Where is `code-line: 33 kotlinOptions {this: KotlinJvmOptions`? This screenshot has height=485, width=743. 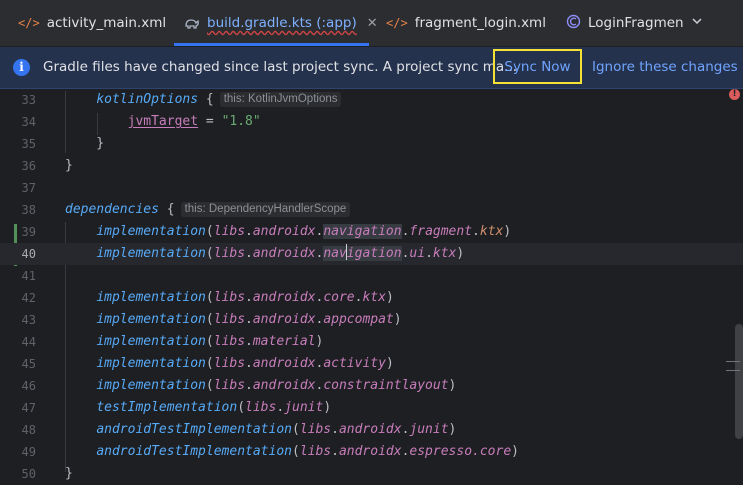 code-line: 33 kotlinOptions {this: KotlinJvmOptions is located at coordinates (371, 100).